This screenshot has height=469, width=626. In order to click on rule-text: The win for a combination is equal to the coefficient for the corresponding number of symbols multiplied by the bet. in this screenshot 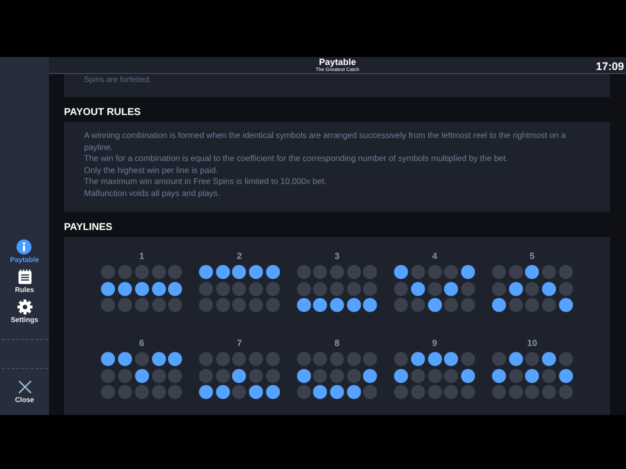, I will do `click(296, 158)`.